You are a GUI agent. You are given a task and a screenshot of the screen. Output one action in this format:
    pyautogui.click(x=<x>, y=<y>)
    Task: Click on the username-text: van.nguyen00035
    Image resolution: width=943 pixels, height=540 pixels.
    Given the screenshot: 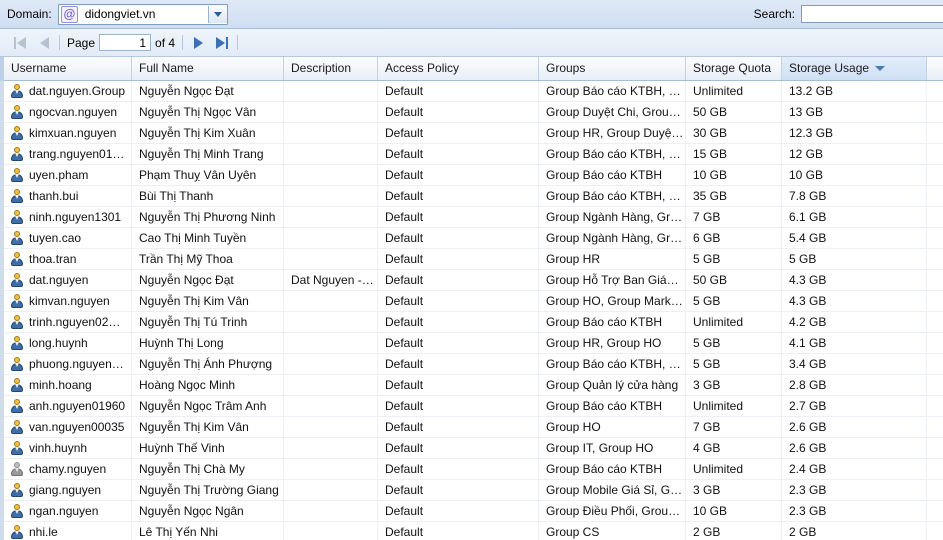 What is the action you would take?
    pyautogui.click(x=77, y=427)
    